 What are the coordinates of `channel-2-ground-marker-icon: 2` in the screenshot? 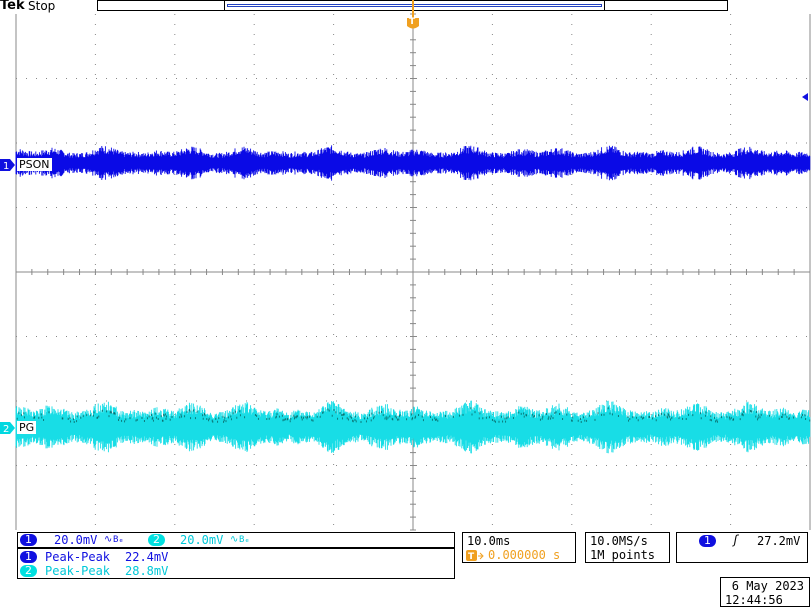 It's located at (8, 428).